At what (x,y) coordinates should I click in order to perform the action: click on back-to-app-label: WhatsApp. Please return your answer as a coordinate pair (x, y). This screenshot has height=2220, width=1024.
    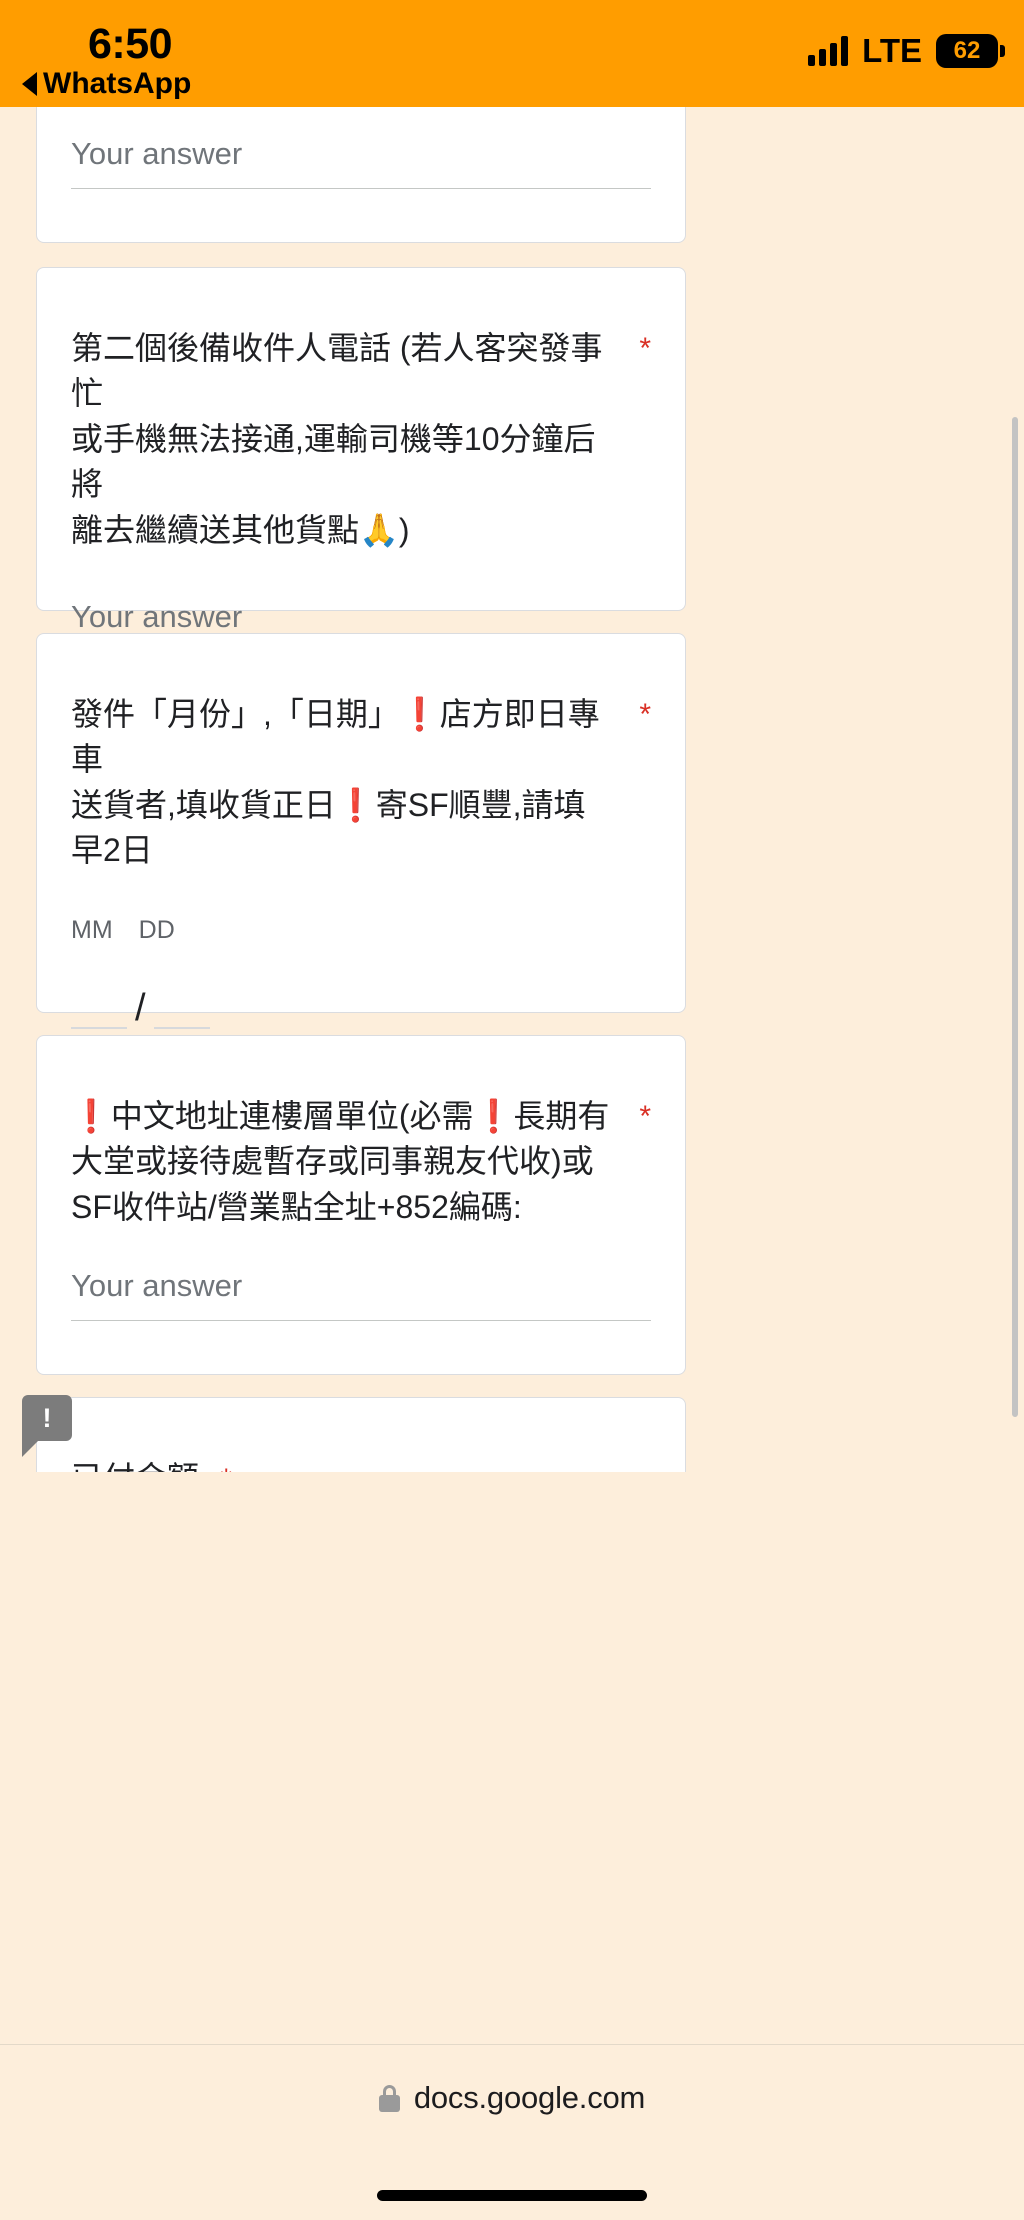
    Looking at the image, I should click on (117, 83).